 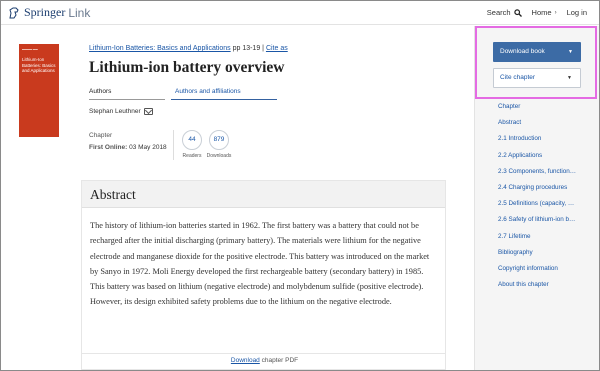 I want to click on download-suffix: chapter PDF, so click(x=279, y=360).